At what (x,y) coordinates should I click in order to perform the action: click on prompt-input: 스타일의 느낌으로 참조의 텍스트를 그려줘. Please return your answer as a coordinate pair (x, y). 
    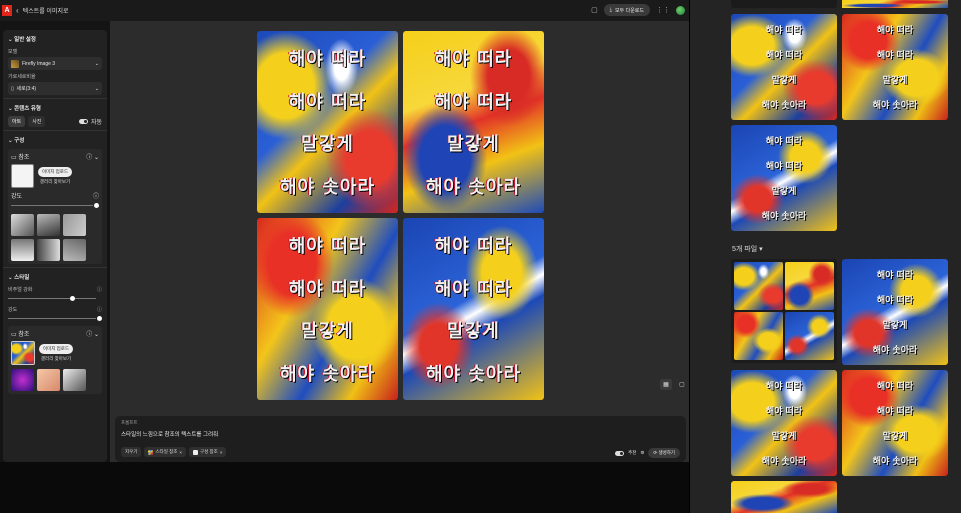
    Looking at the image, I should click on (400, 434).